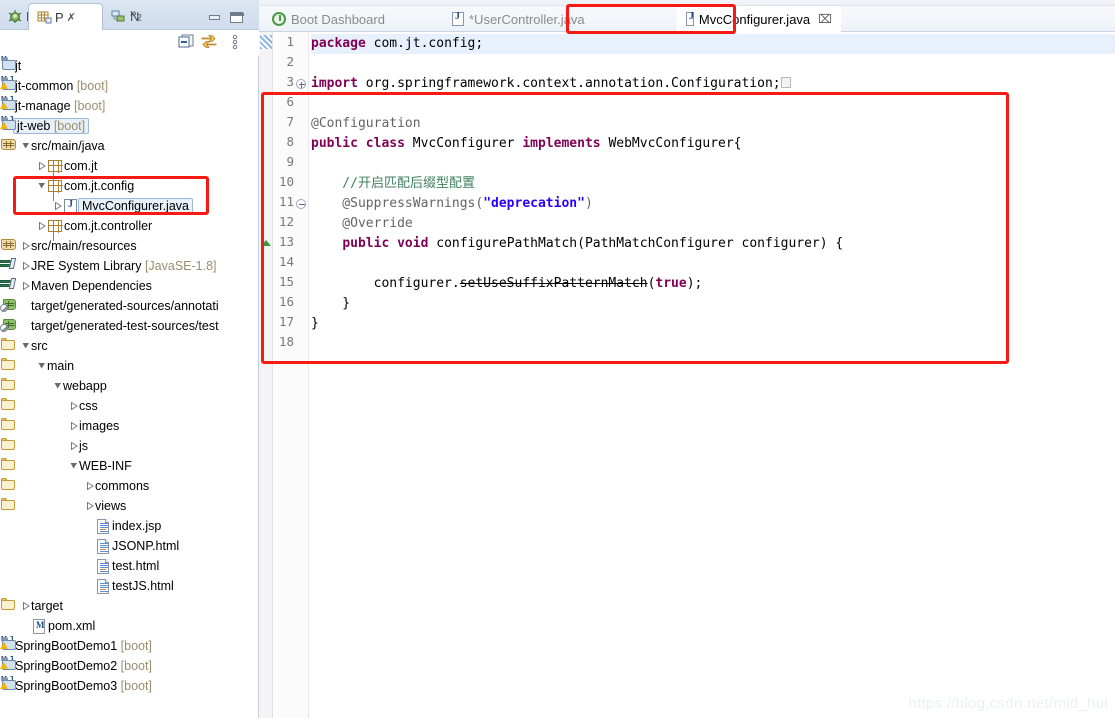 The width and height of the screenshot is (1115, 718). What do you see at coordinates (713, 44) in the screenshot?
I see `code-line: package com.jt.config;` at bounding box center [713, 44].